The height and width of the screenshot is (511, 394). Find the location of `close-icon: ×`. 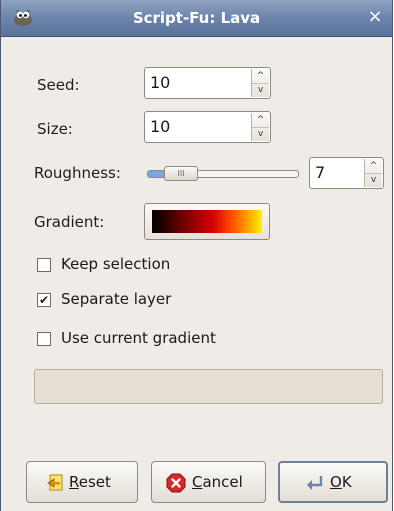

close-icon: × is located at coordinates (375, 17).